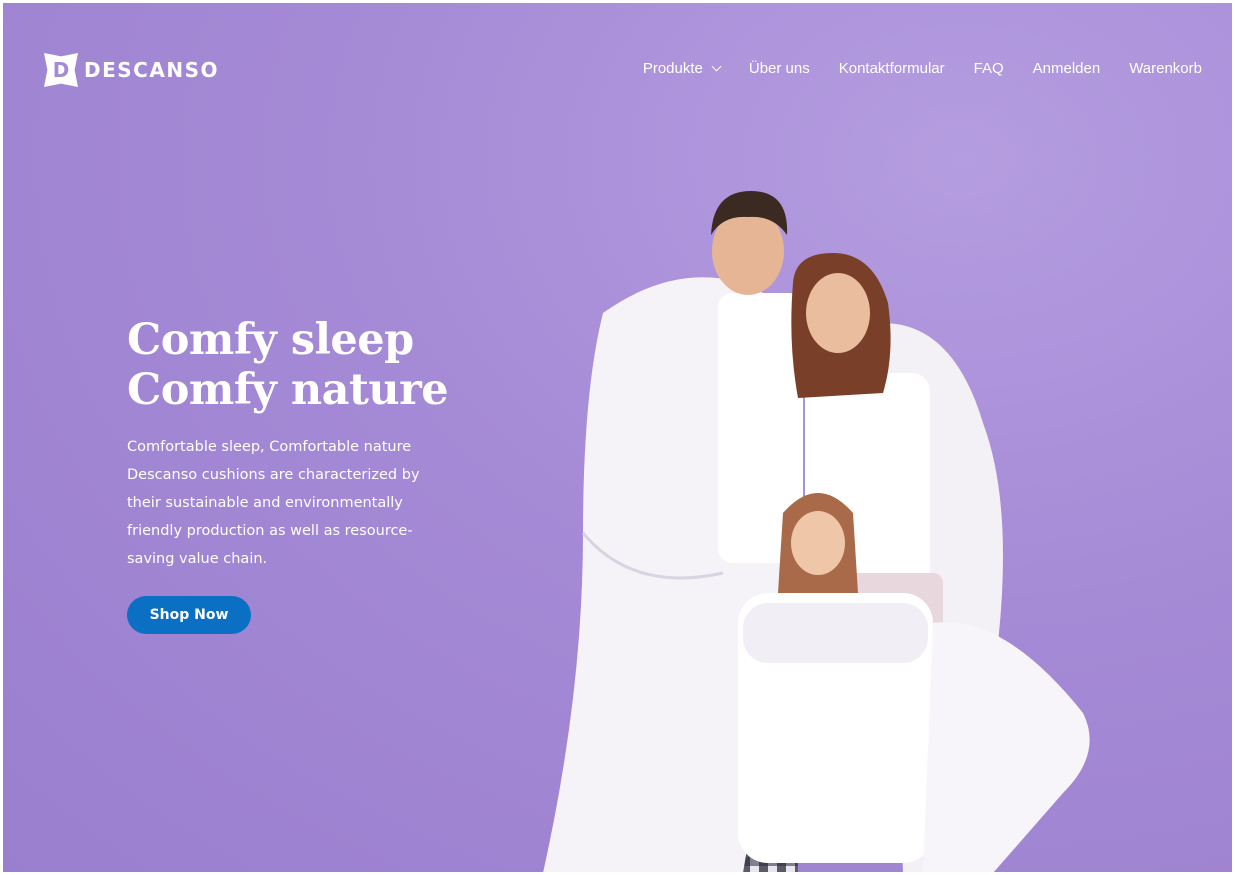 The width and height of the screenshot is (1235, 875). What do you see at coordinates (151, 70) in the screenshot?
I see `brand-name: DESCANSO` at bounding box center [151, 70].